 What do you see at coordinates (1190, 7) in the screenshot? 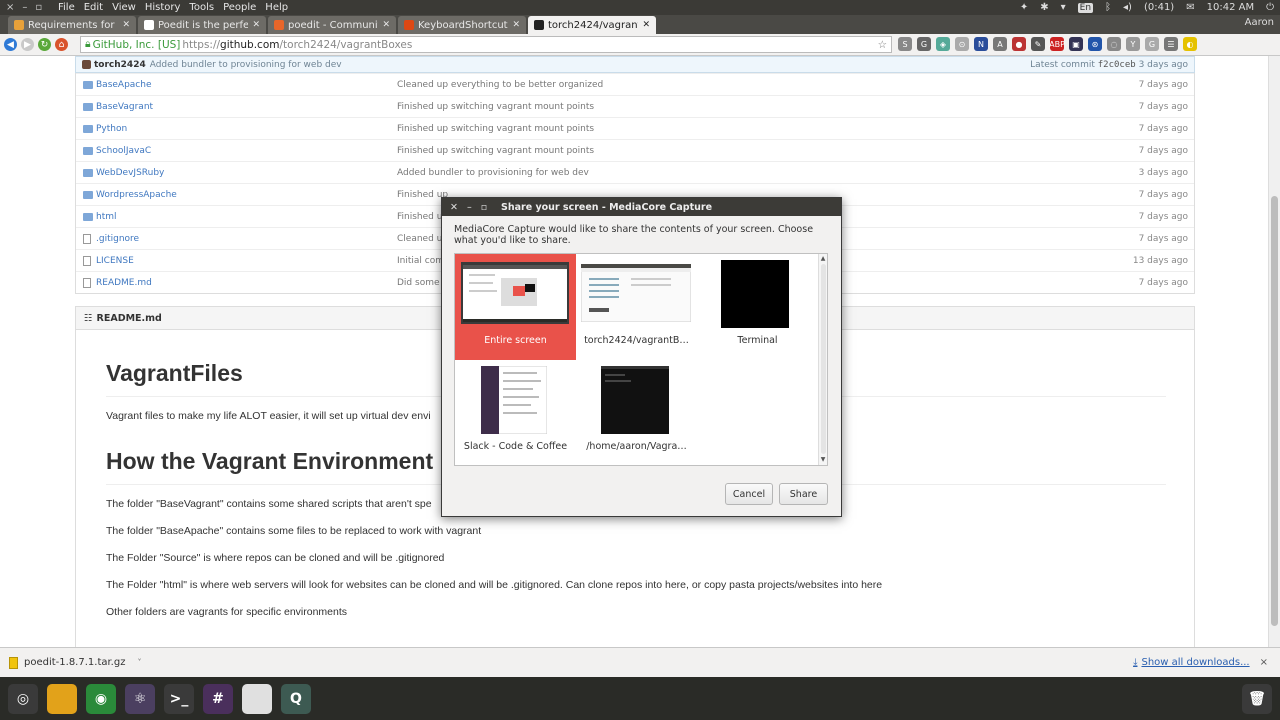
I see `mail-icon: ✉` at bounding box center [1190, 7].